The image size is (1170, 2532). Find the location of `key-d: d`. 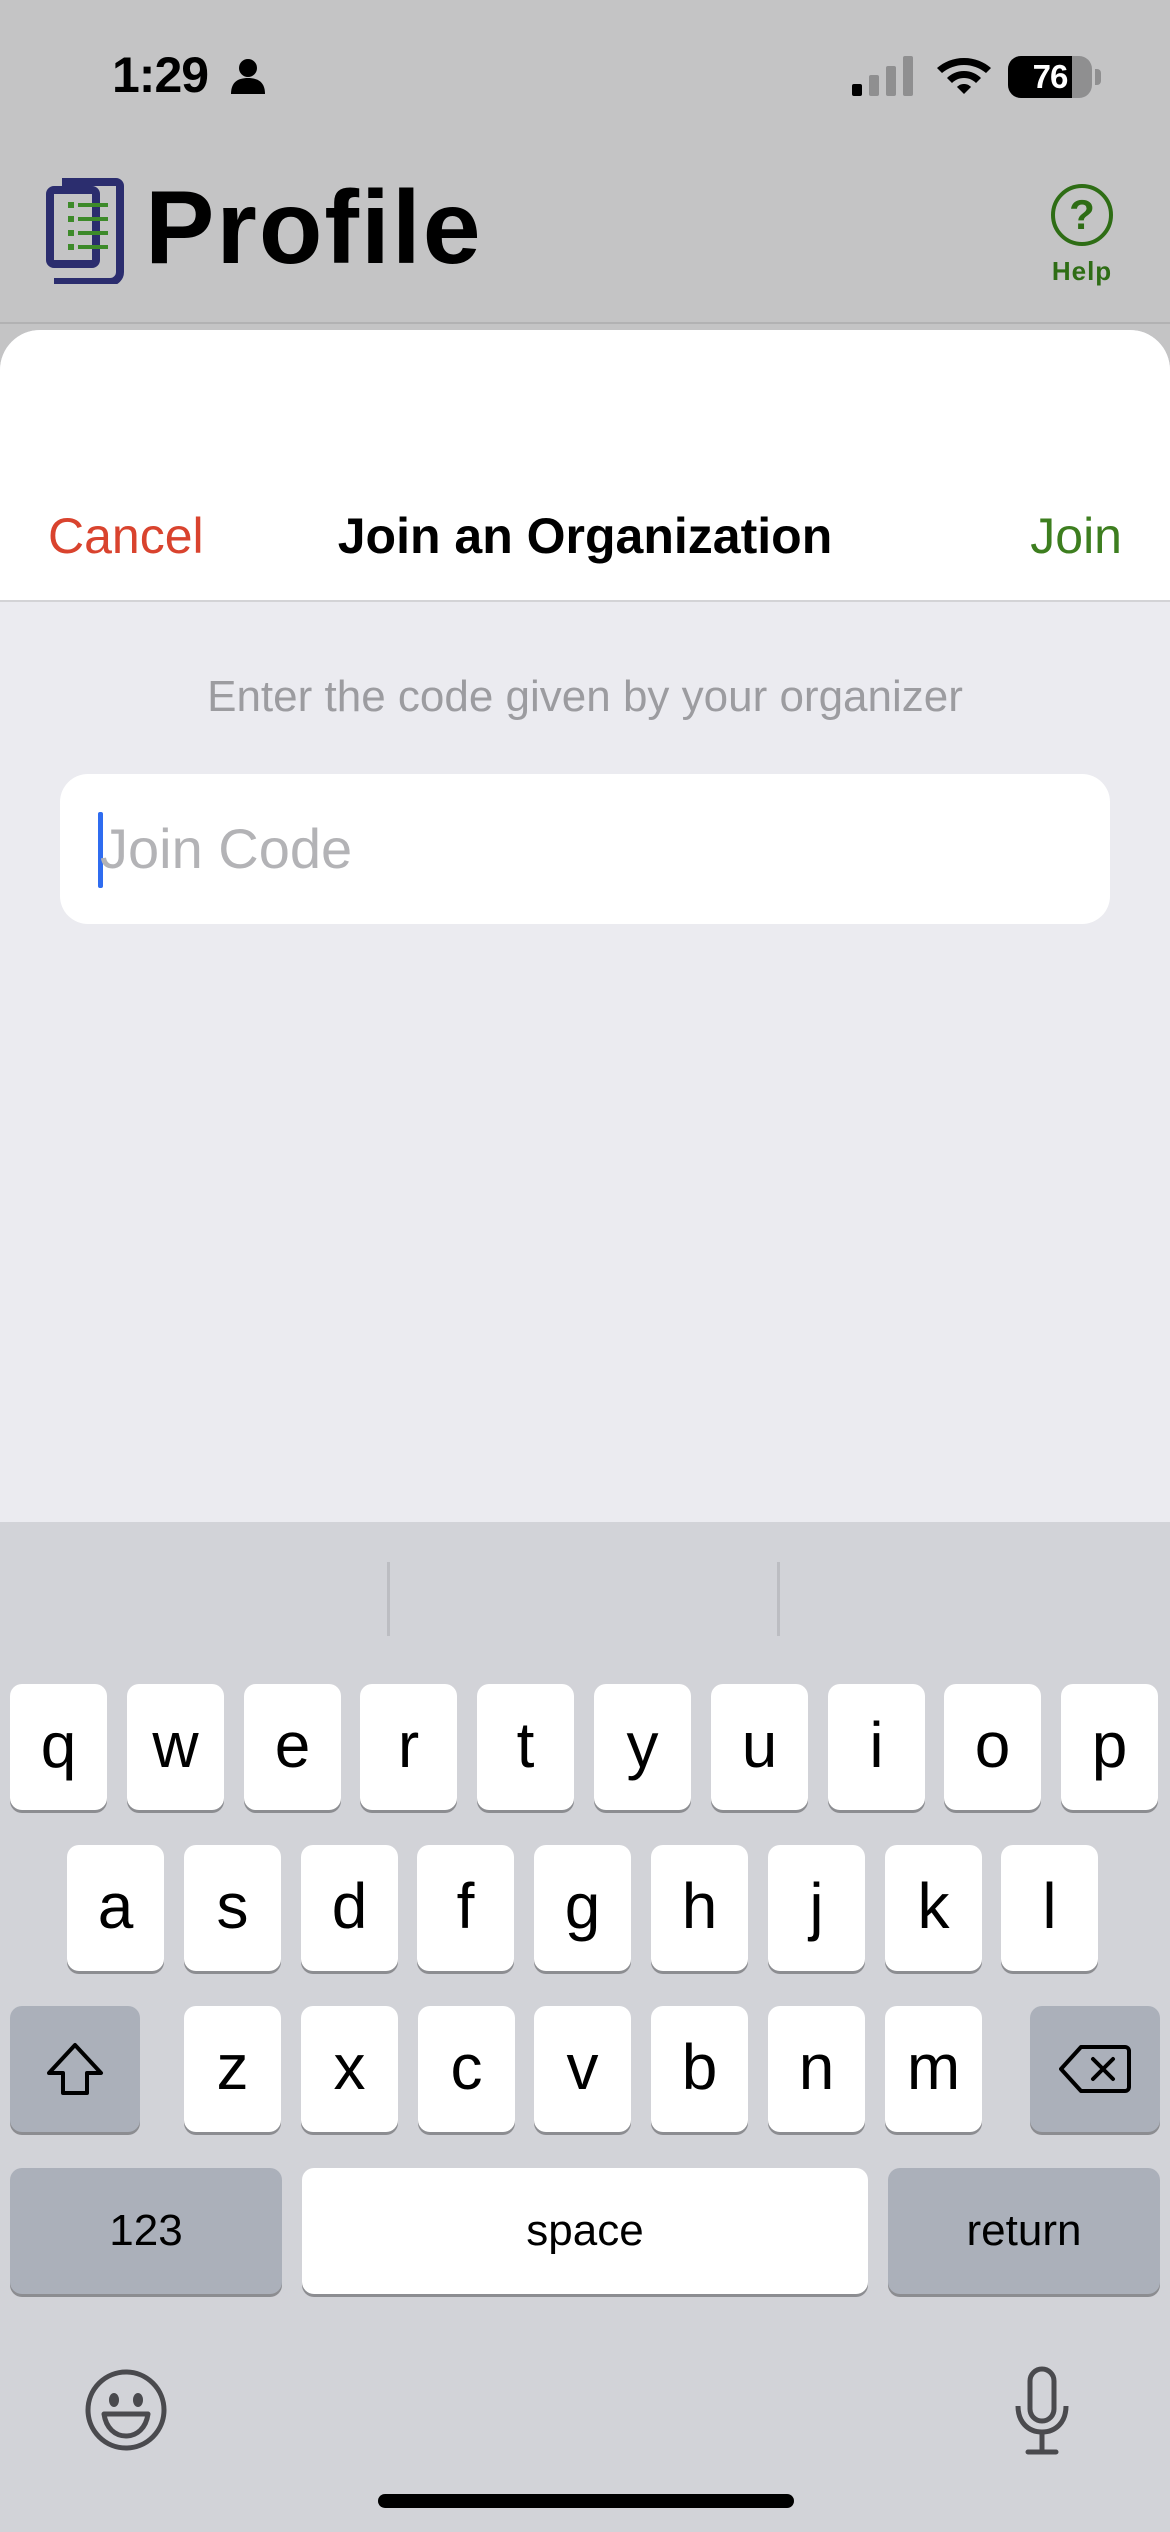

key-d: d is located at coordinates (349, 1908).